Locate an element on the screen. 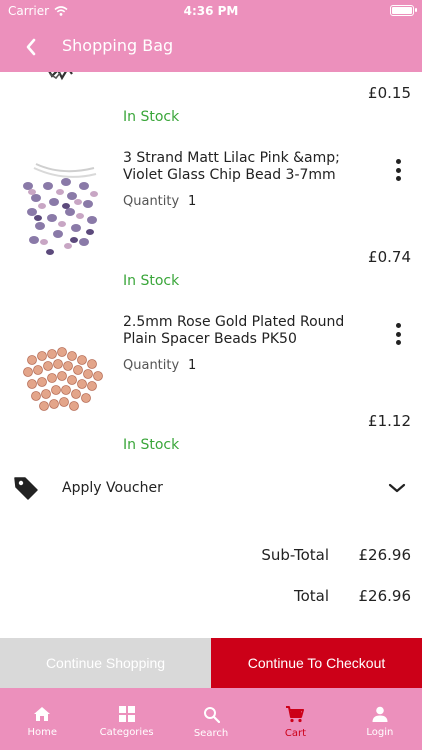 This screenshot has height=750, width=422. subtotal-value: £26.96 is located at coordinates (385, 555).